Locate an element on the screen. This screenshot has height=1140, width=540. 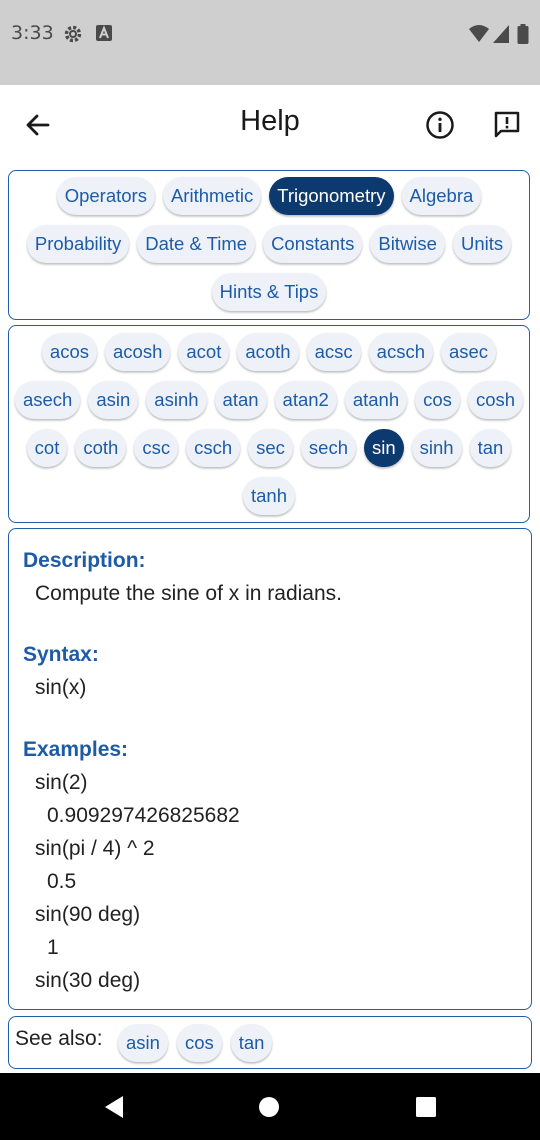
example-expression: sin(90 deg) is located at coordinates (88, 914).